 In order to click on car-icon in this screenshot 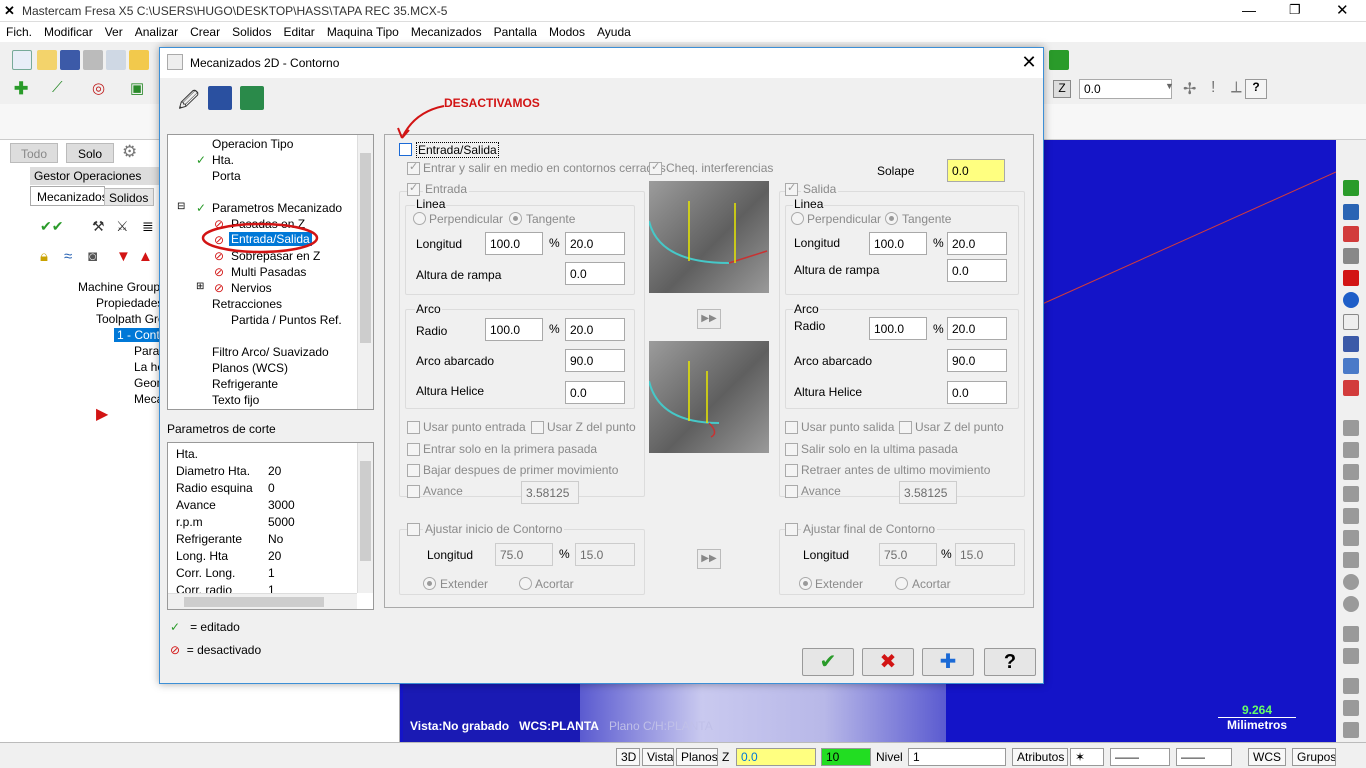, I will do `click(1351, 428)`.